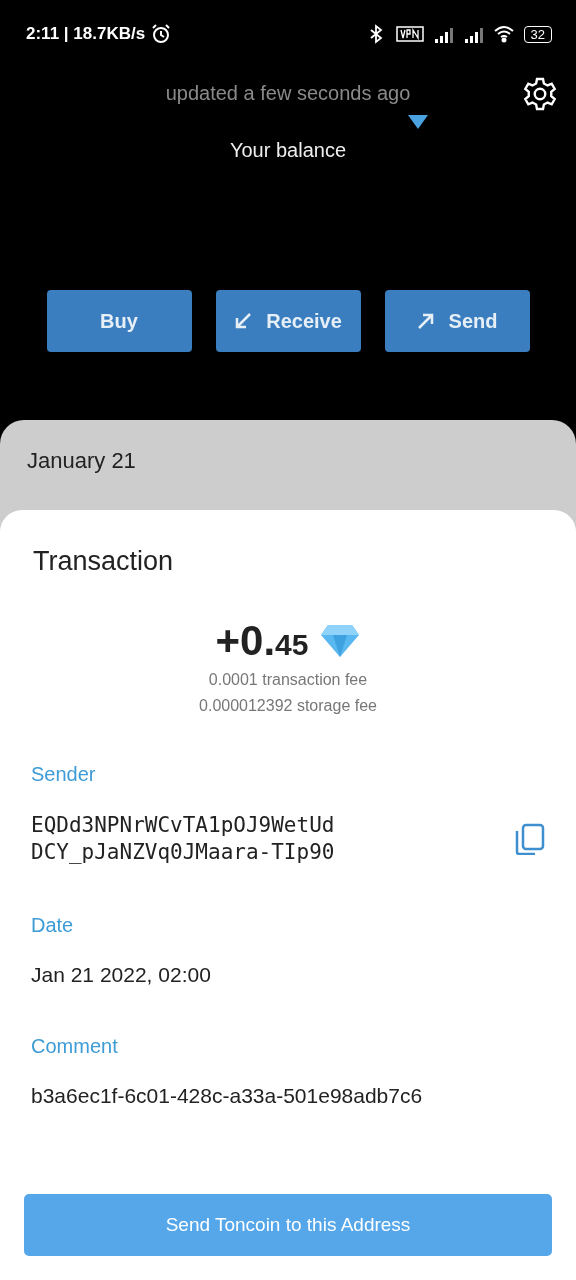  Describe the element at coordinates (227, 1096) in the screenshot. I see `field-value: b3a6ec1f-6c01-428c-a33a-501e98adb7c6` at that location.